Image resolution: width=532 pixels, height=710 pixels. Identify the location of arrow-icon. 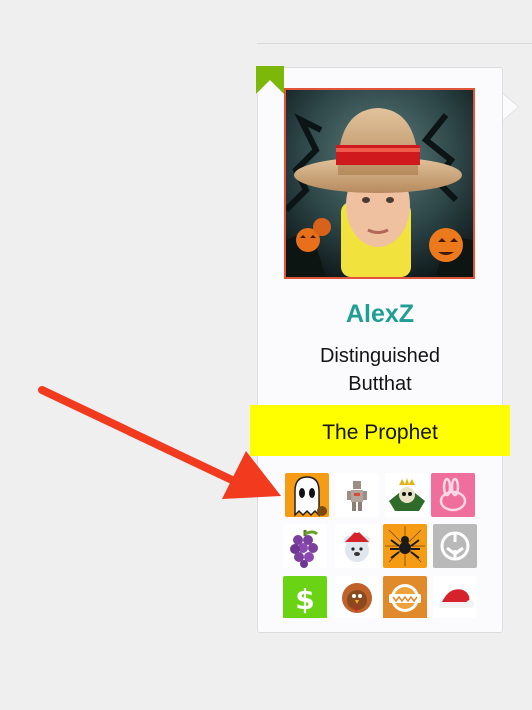
(159, 442).